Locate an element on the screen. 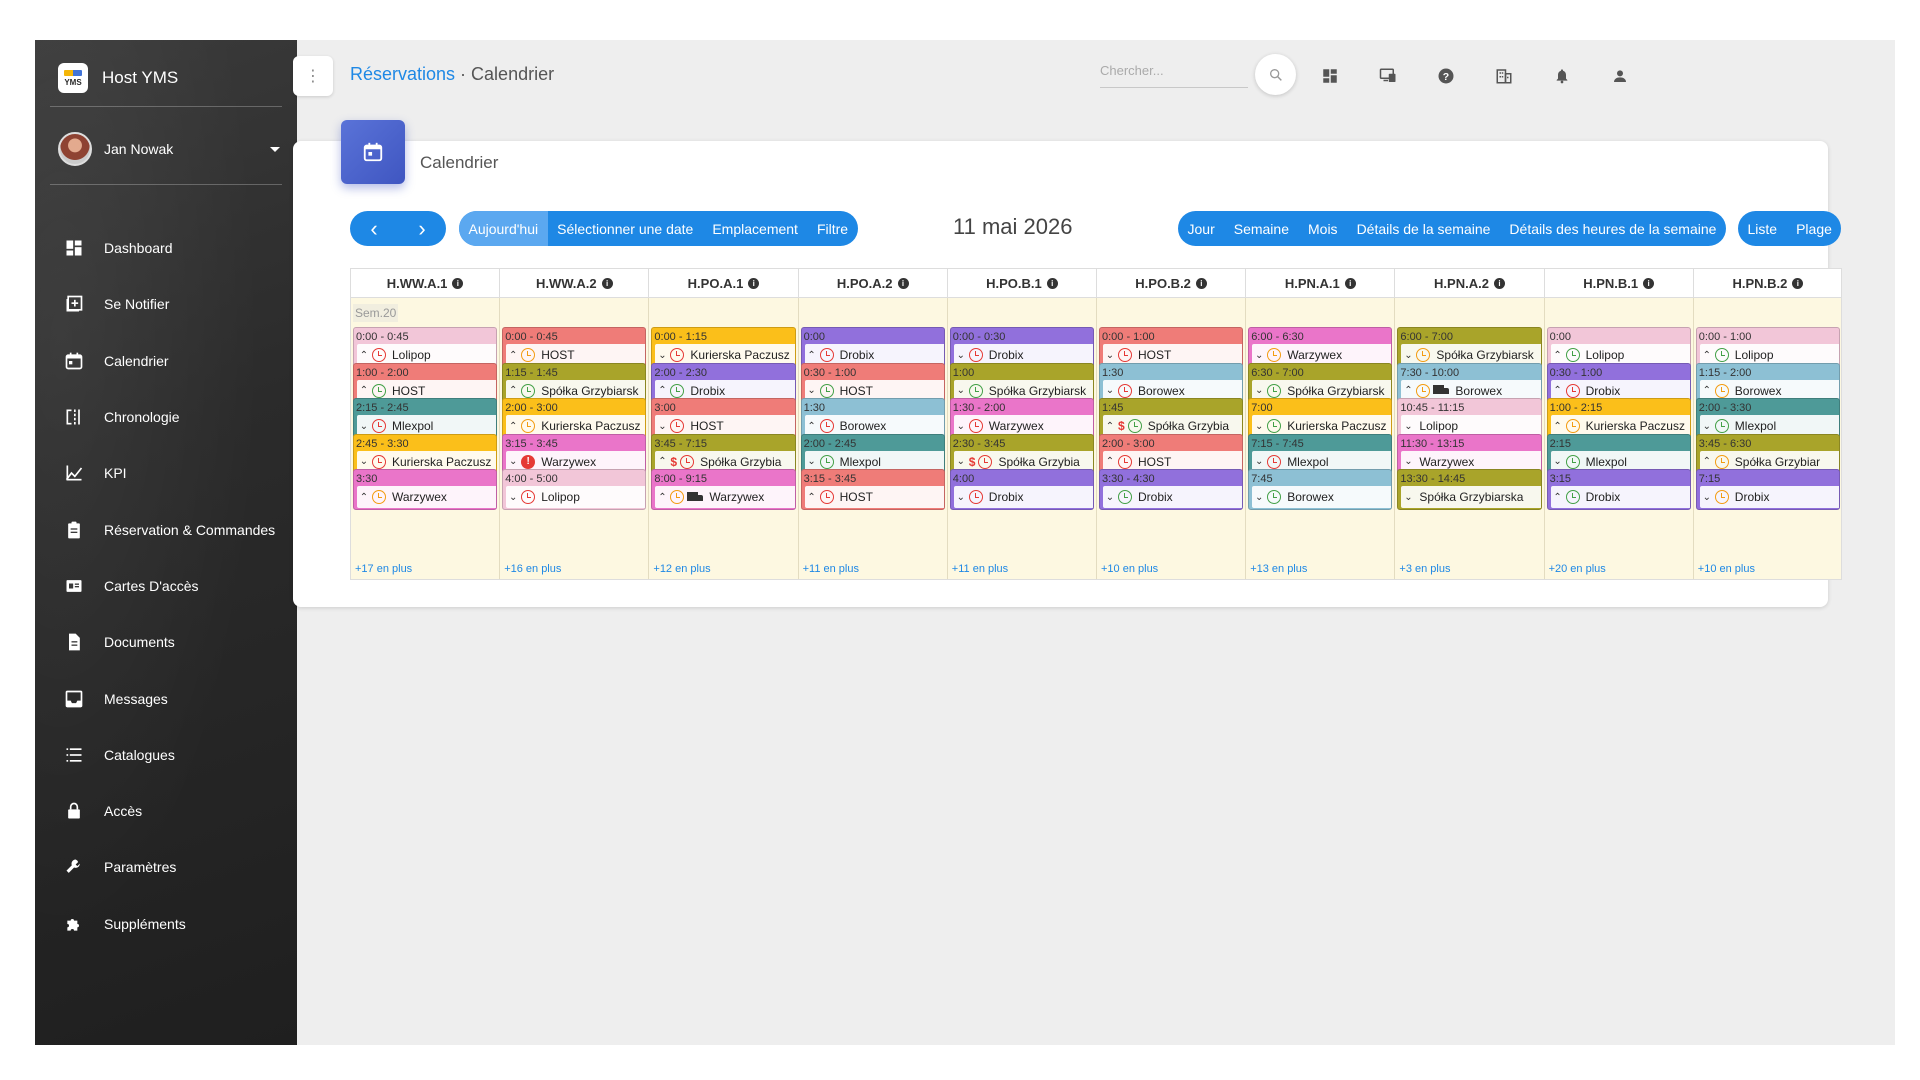  reservation-event: 3:30 ⌃ Warzywex is located at coordinates (425, 489).